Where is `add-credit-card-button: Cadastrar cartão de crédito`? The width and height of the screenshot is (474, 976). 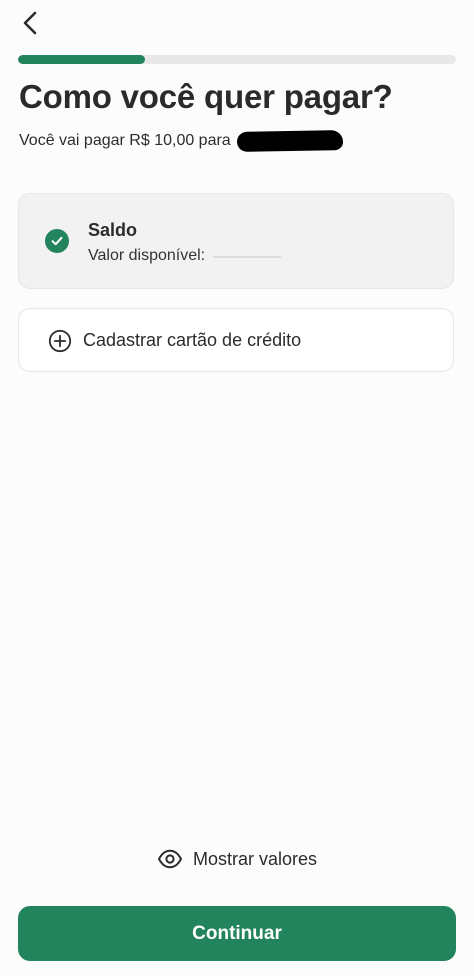 add-credit-card-button: Cadastrar cartão de crédito is located at coordinates (236, 340).